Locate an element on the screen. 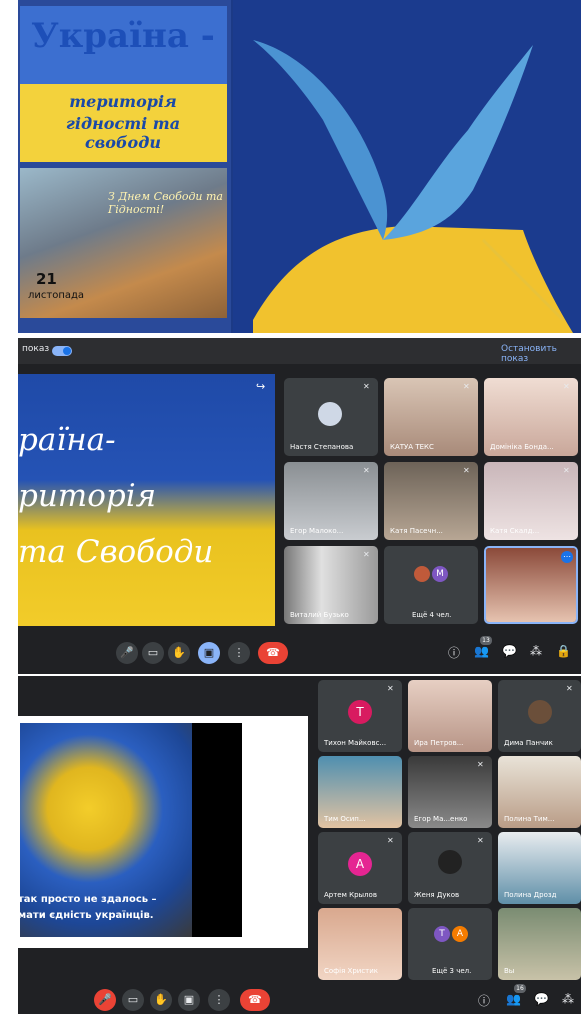 The width and height of the screenshot is (581, 1014). crane-wing-yellow is located at coordinates (413, 279).